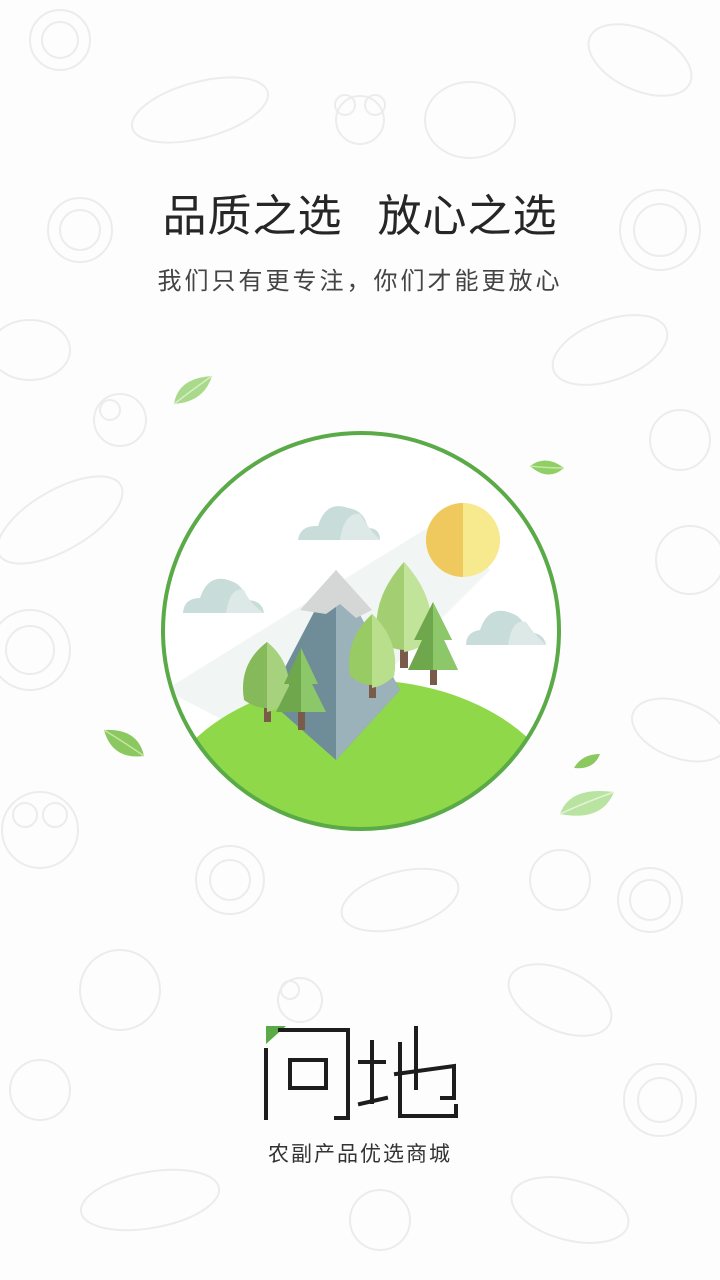  I want to click on wendi-logo: 问地, so click(361, 1073).